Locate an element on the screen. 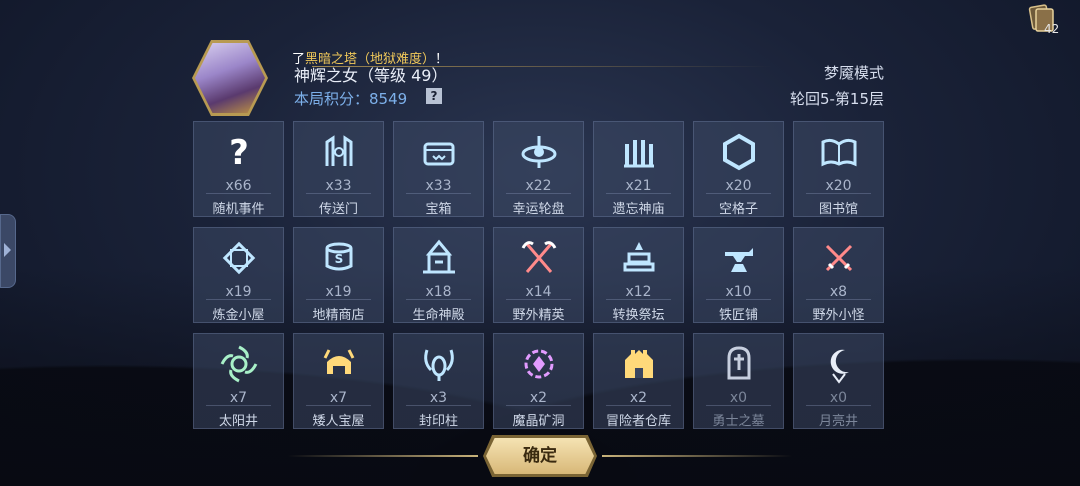 This screenshot has height=486, width=1080. event-tile: x20 图书馆 is located at coordinates (838, 169).